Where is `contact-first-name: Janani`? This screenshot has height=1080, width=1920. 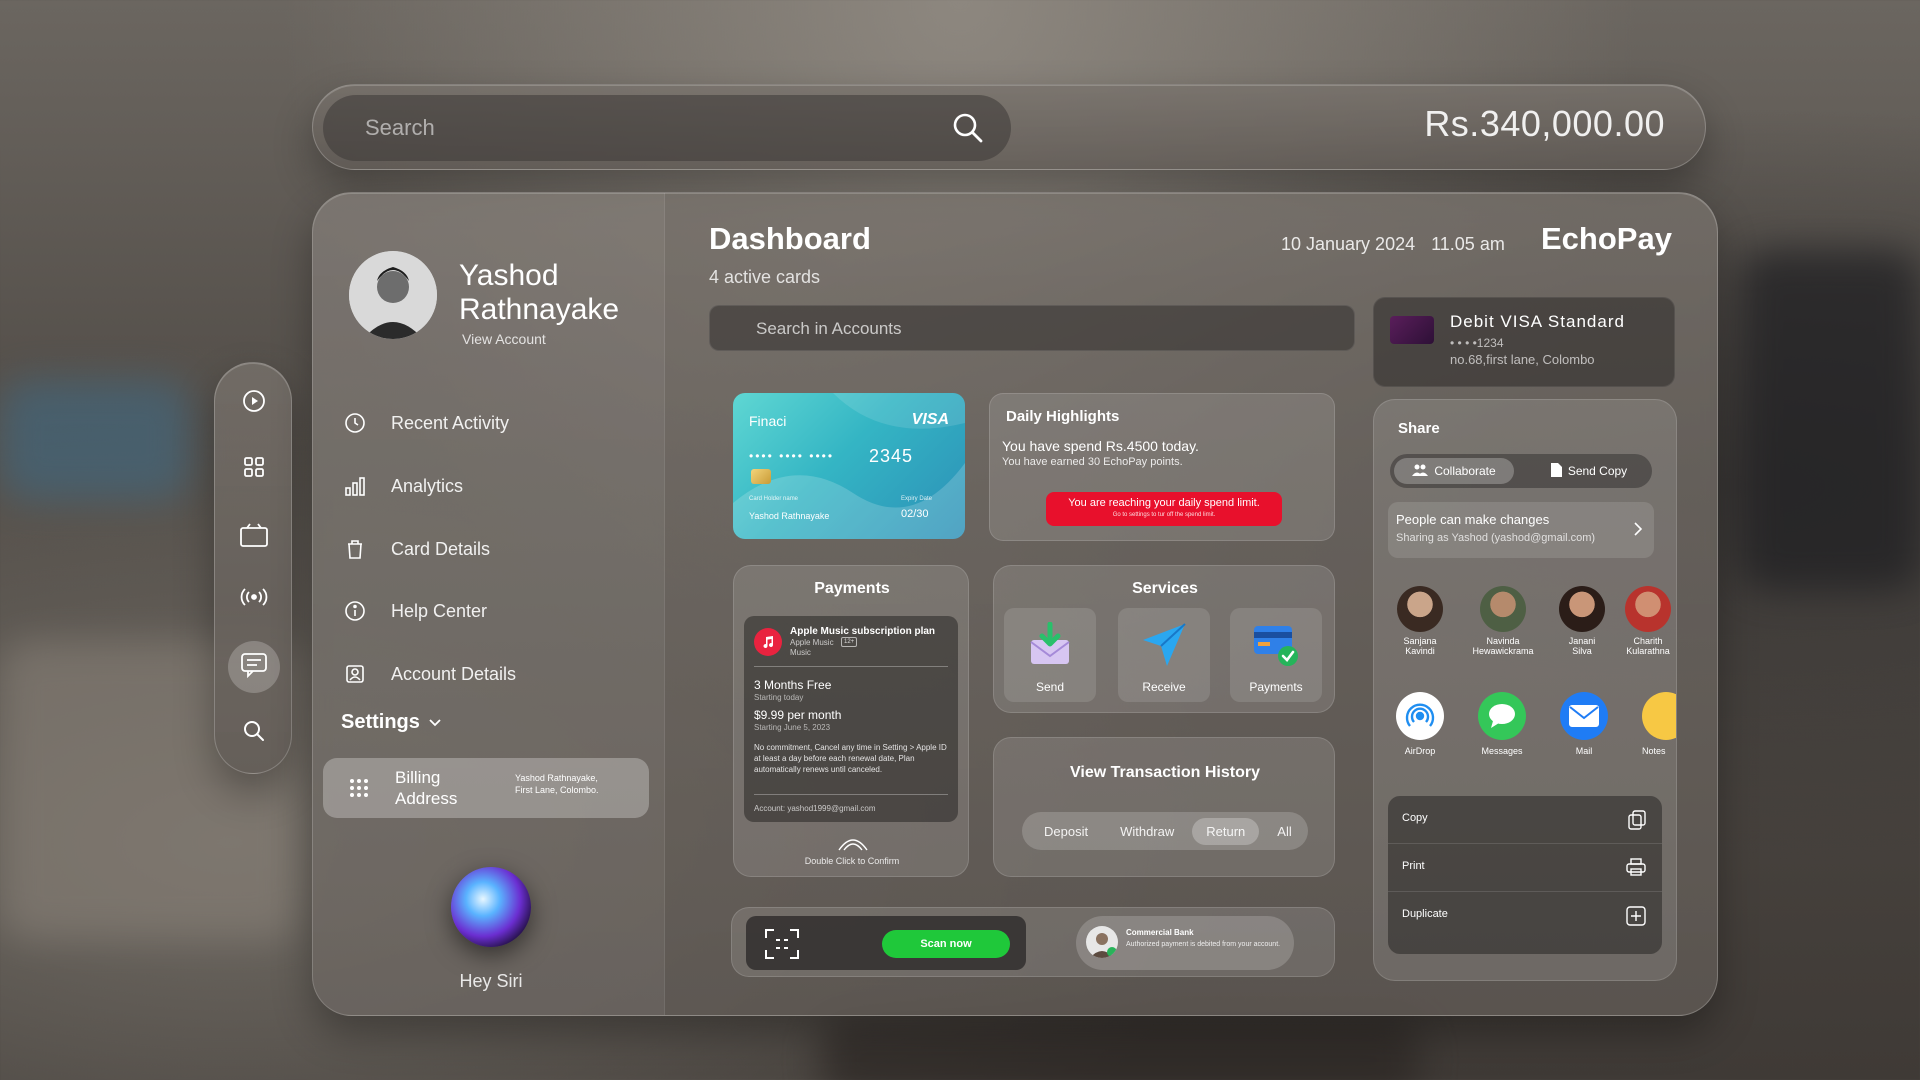
contact-first-name: Janani is located at coordinates (1582, 641).